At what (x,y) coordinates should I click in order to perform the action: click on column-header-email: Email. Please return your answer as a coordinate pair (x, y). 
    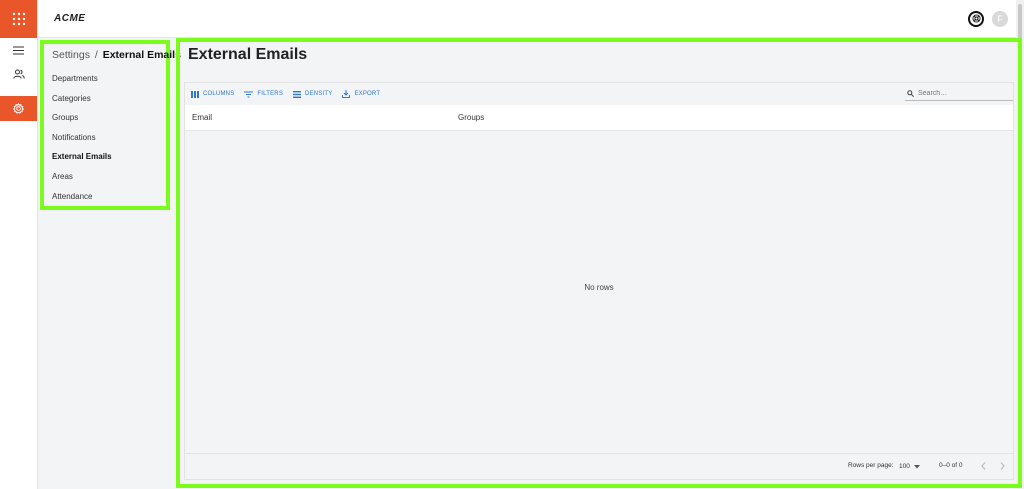
    Looking at the image, I should click on (202, 117).